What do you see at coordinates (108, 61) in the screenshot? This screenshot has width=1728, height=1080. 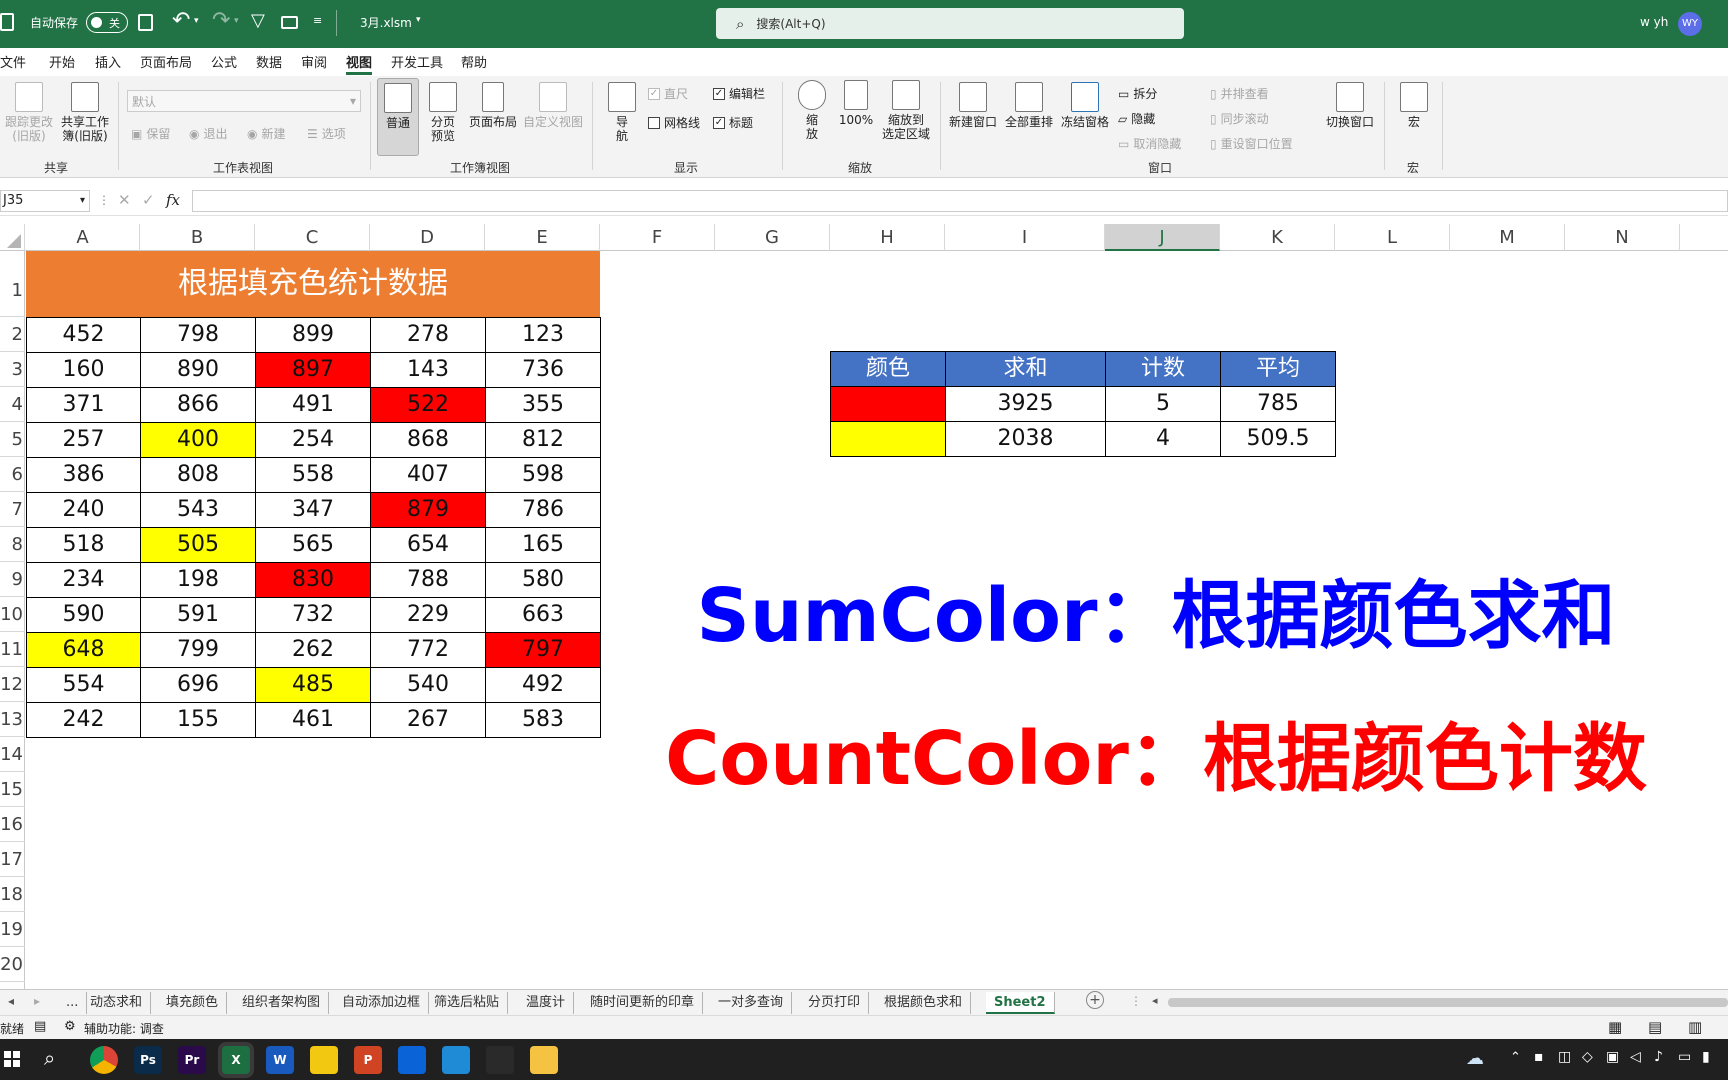 I see `tab-insert: 插入` at bounding box center [108, 61].